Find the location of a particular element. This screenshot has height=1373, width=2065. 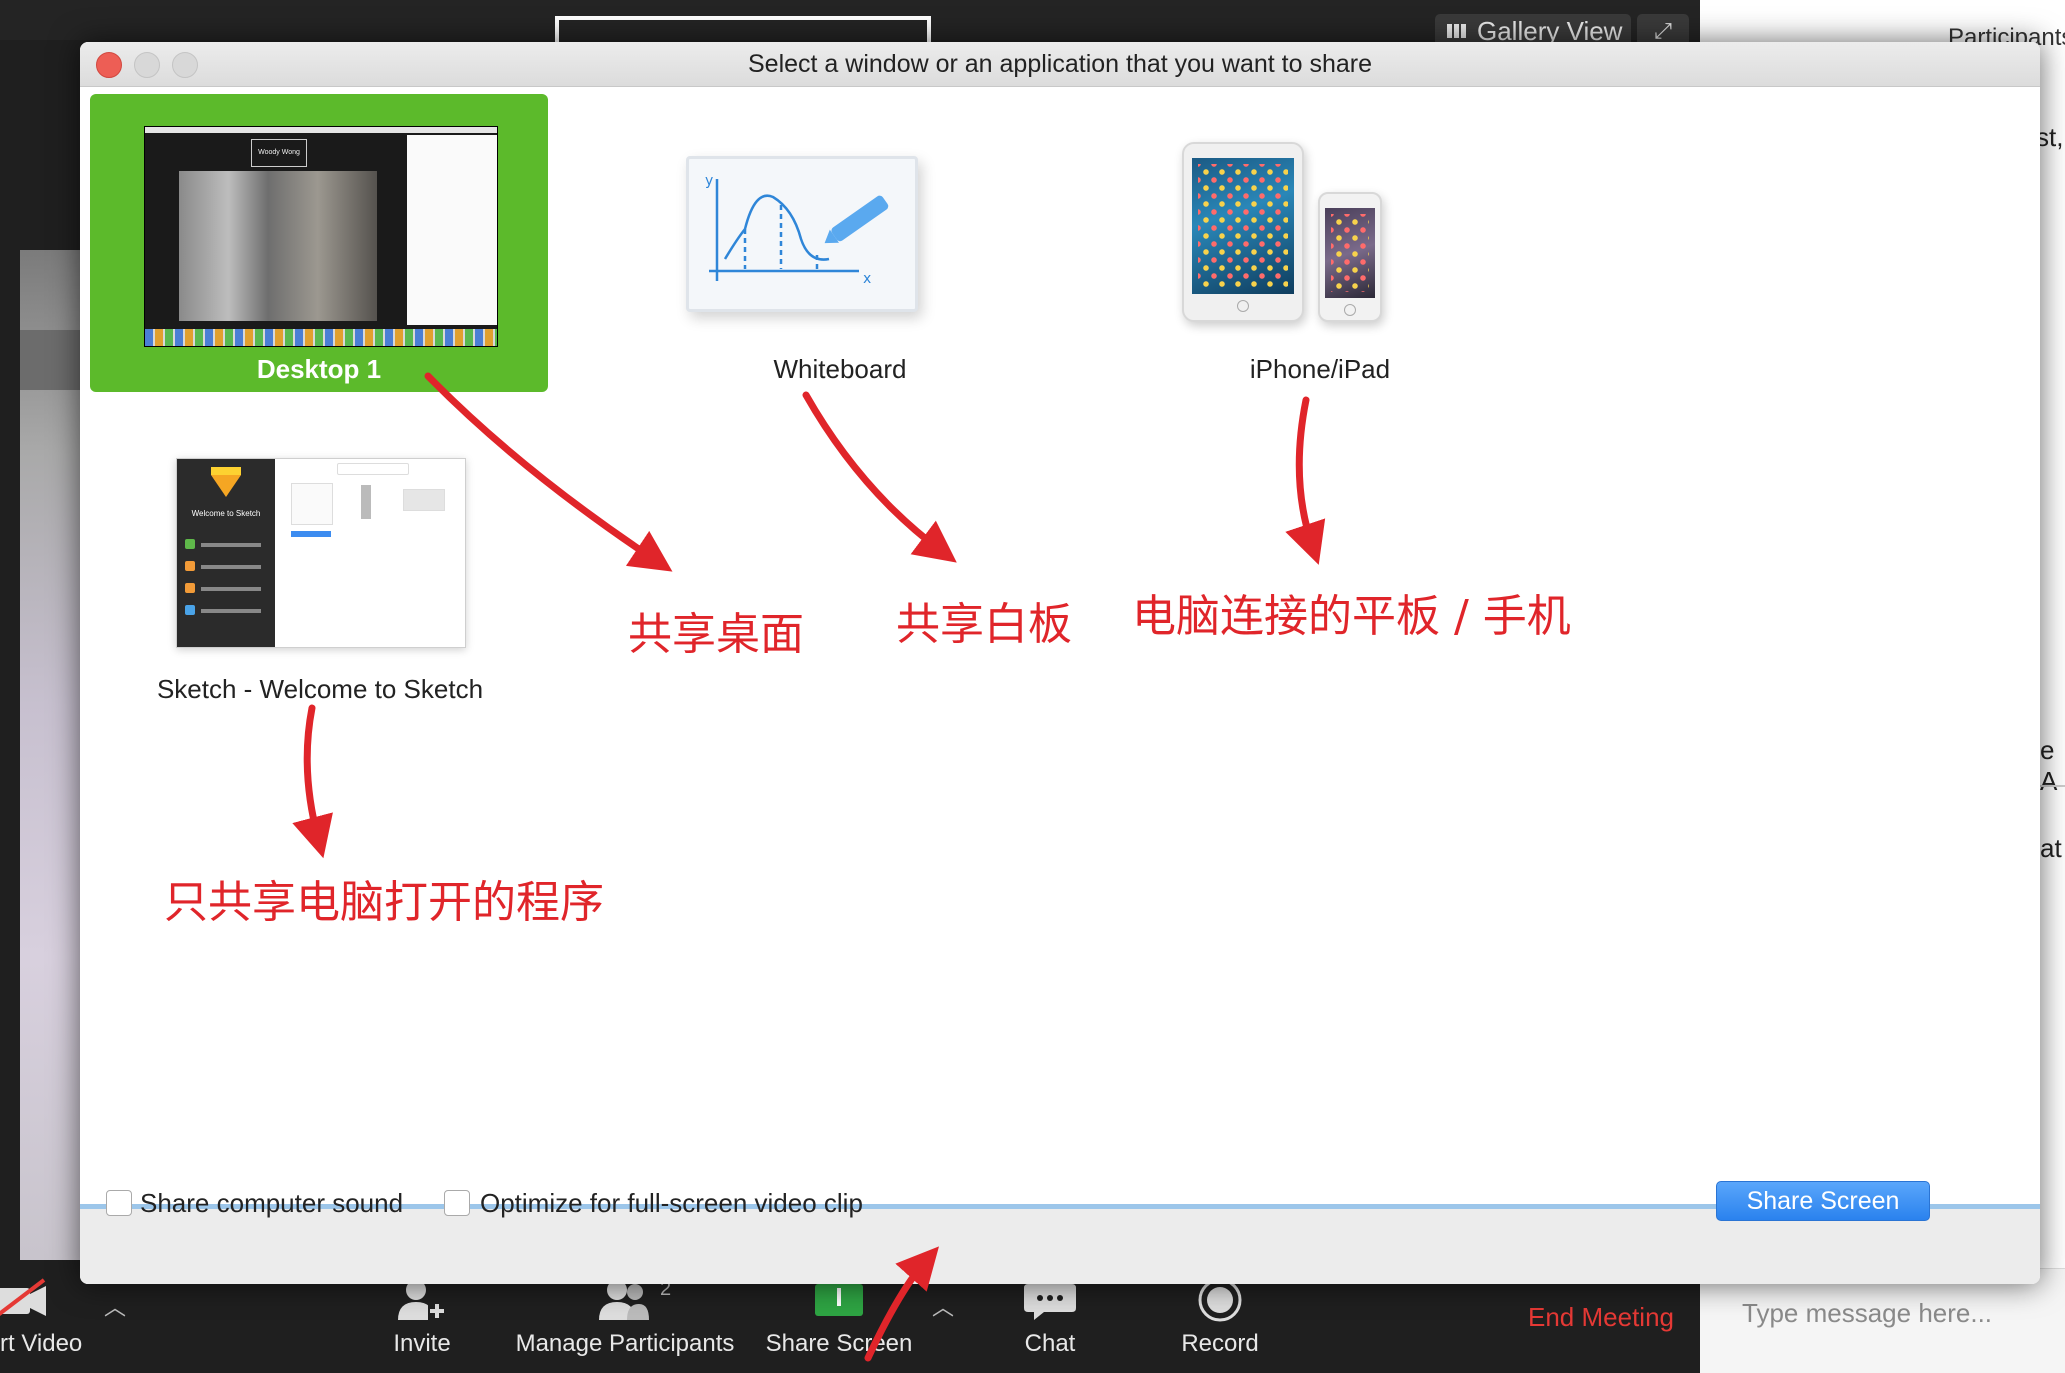

annotation-share-whiteboard: 共享白板 is located at coordinates (984, 624).